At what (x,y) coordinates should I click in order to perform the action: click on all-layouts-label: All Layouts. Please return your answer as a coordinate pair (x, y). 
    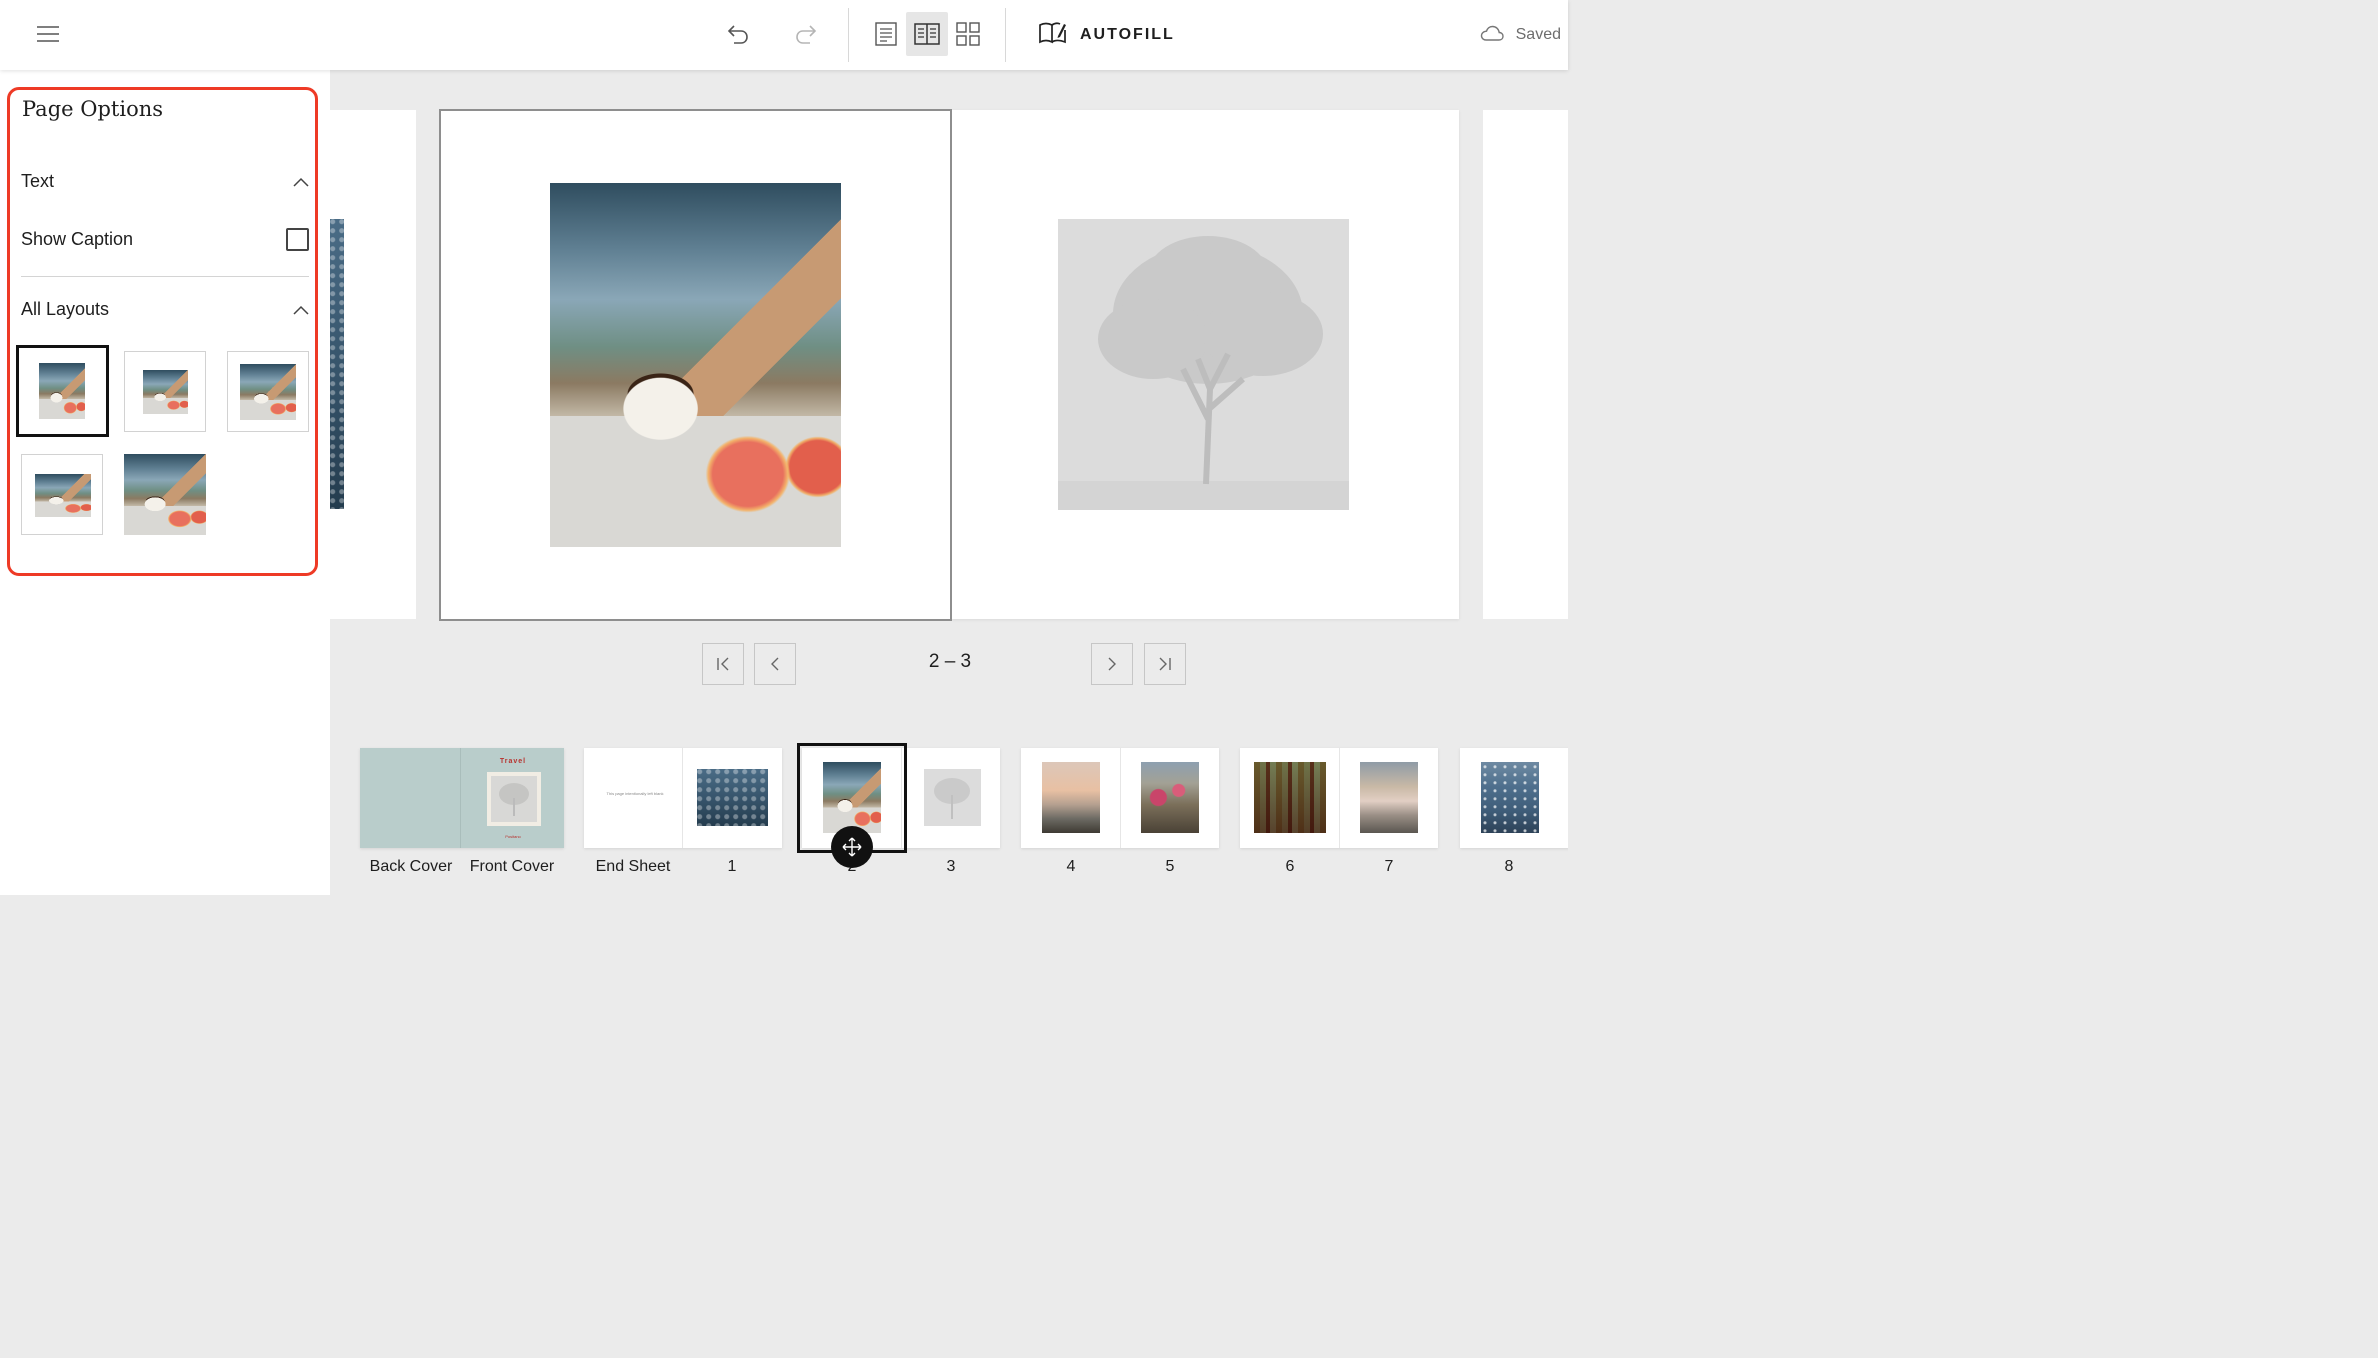
    Looking at the image, I should click on (65, 308).